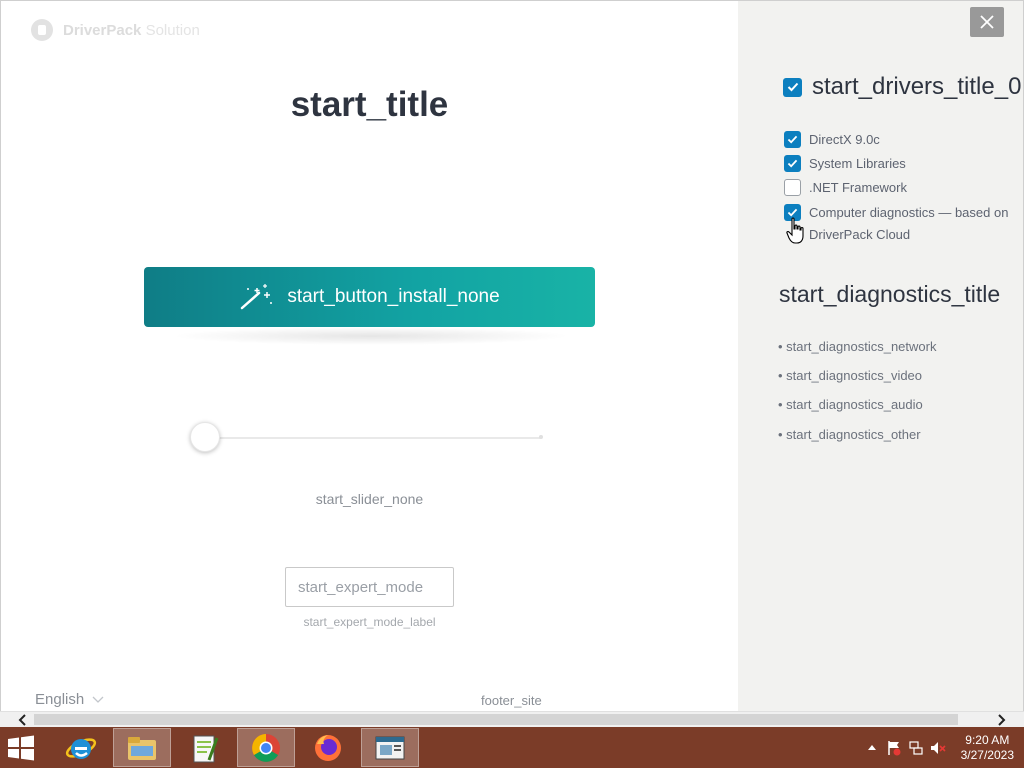 The image size is (1024, 768). What do you see at coordinates (850, 404) in the screenshot?
I see `diagnostics-item-audio: • start_diagnostics_audio` at bounding box center [850, 404].